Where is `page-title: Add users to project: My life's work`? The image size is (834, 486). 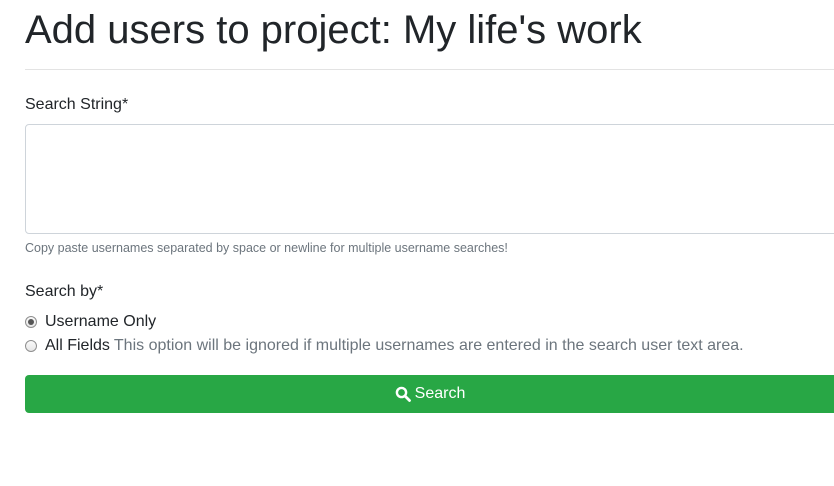
page-title: Add users to project: My life's work is located at coordinates (333, 30).